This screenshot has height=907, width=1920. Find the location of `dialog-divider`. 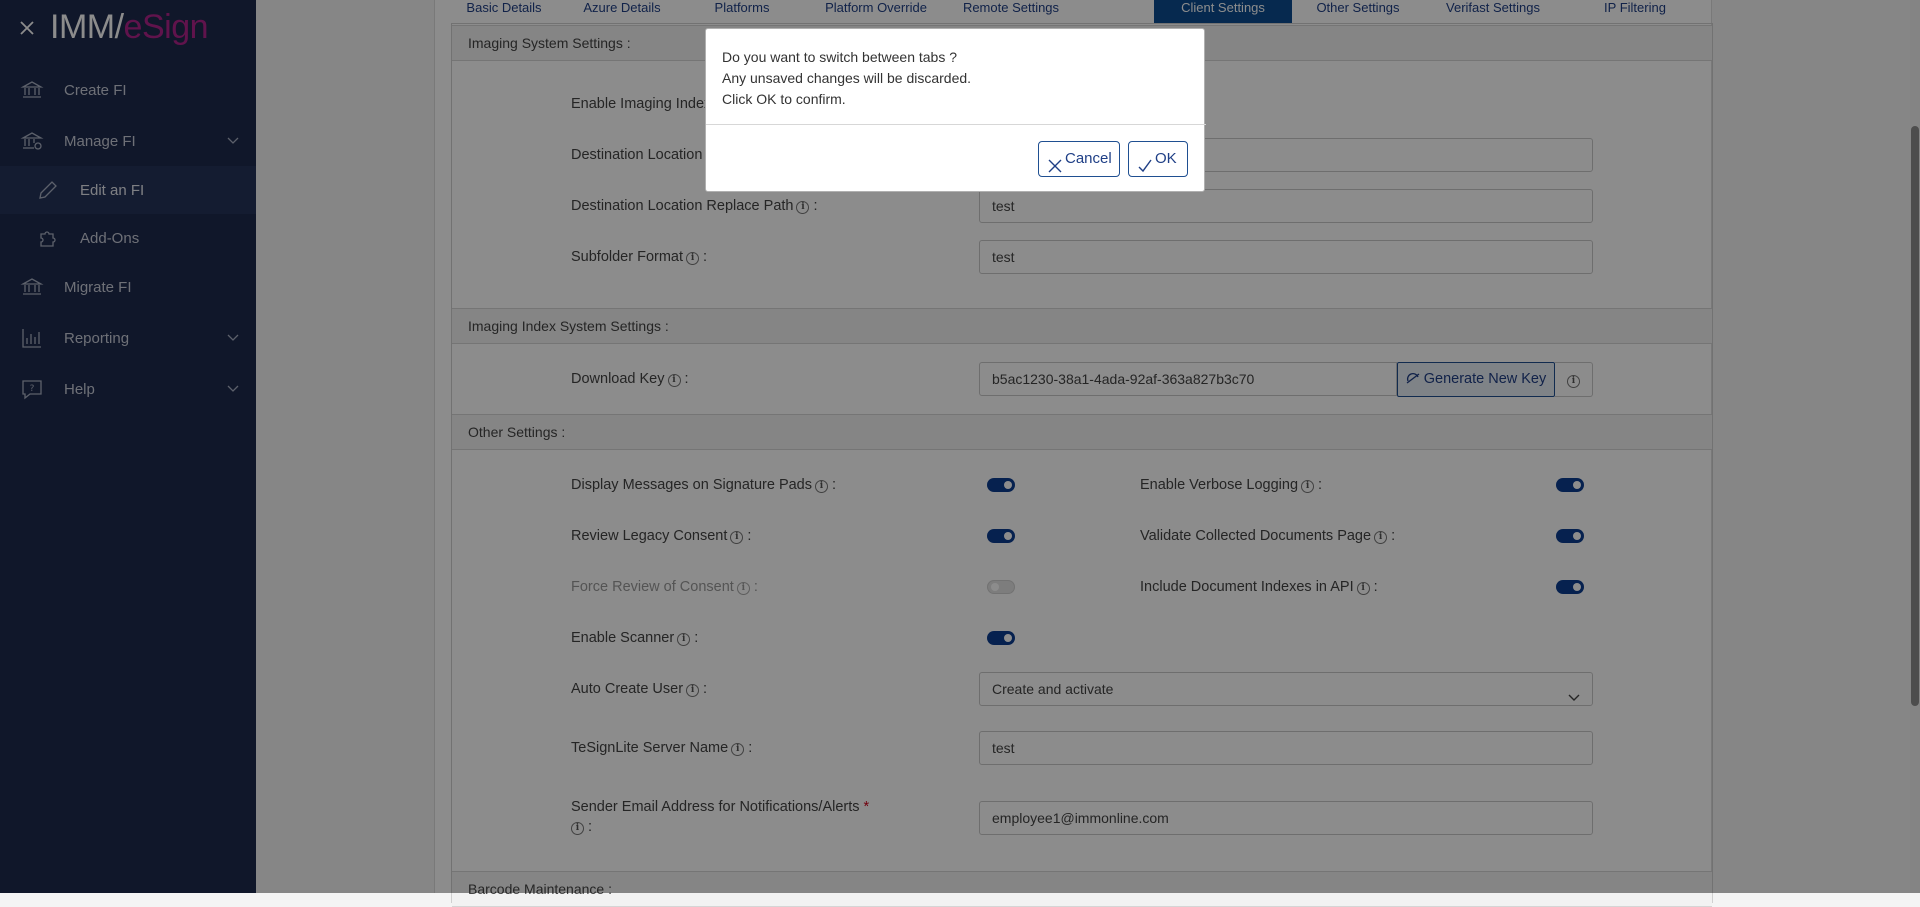

dialog-divider is located at coordinates (956, 124).